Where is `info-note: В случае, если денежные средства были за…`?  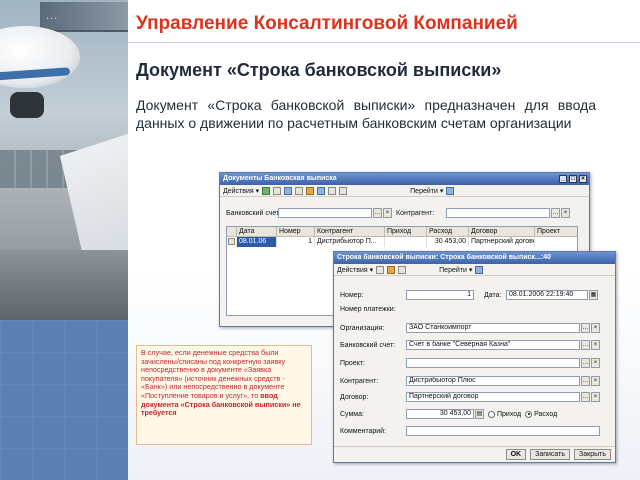 info-note: В случае, если денежные средства были за… is located at coordinates (224, 395).